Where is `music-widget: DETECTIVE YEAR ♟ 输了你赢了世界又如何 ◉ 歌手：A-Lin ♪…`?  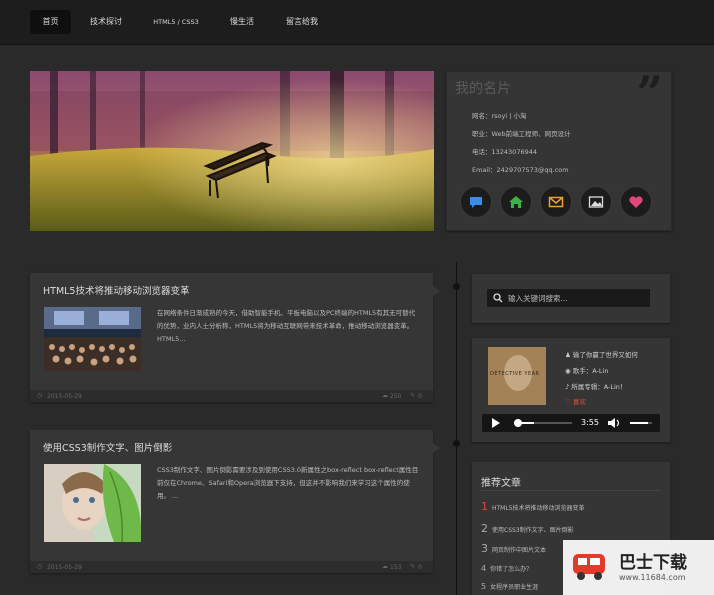
music-widget: DETECTIVE YEAR ♟ 输了你赢了世界又如何 ◉ 歌手：A-Lin ♪… is located at coordinates (571, 390).